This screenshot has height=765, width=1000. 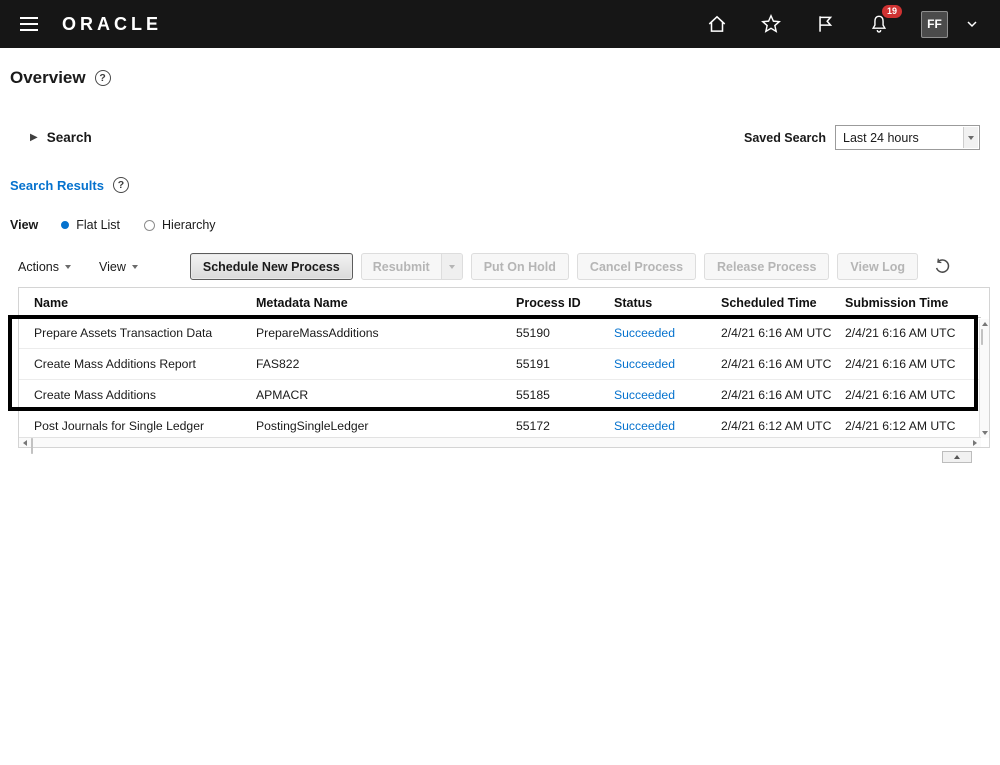 I want to click on column-header-name: Name, so click(x=131, y=303).